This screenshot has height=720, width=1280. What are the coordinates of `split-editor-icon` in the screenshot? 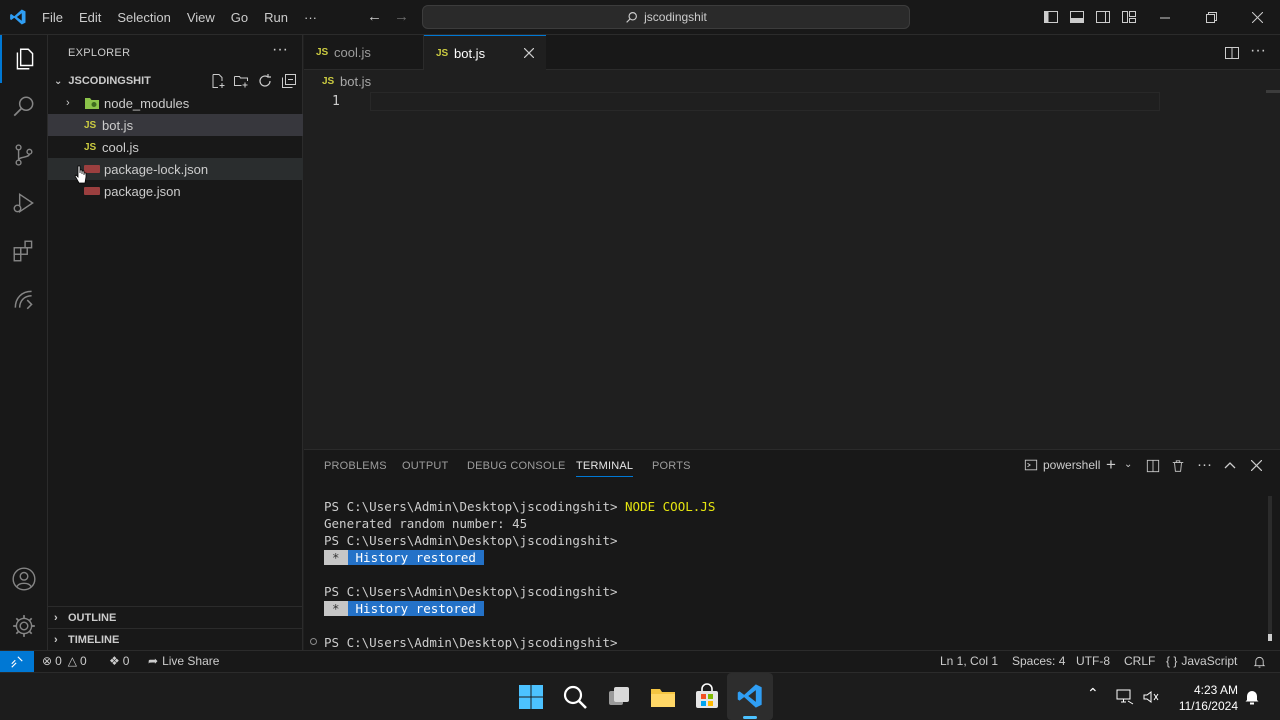 It's located at (1232, 53).